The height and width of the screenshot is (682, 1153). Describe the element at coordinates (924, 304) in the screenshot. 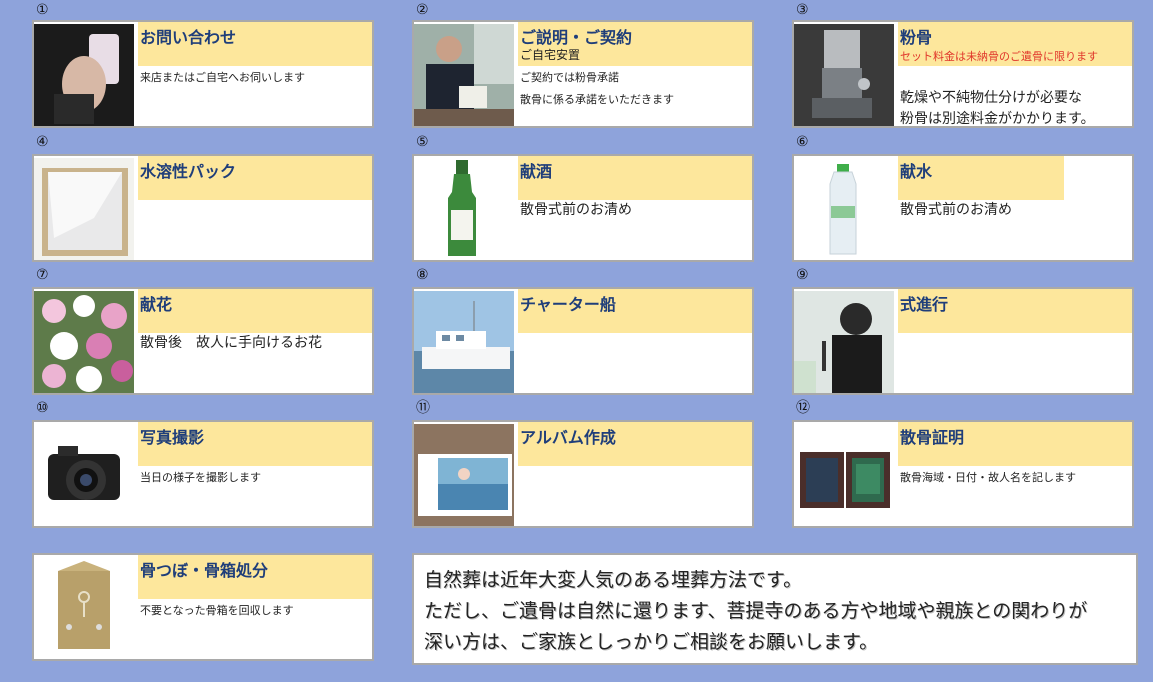

I see `card-title: 式進行` at that location.